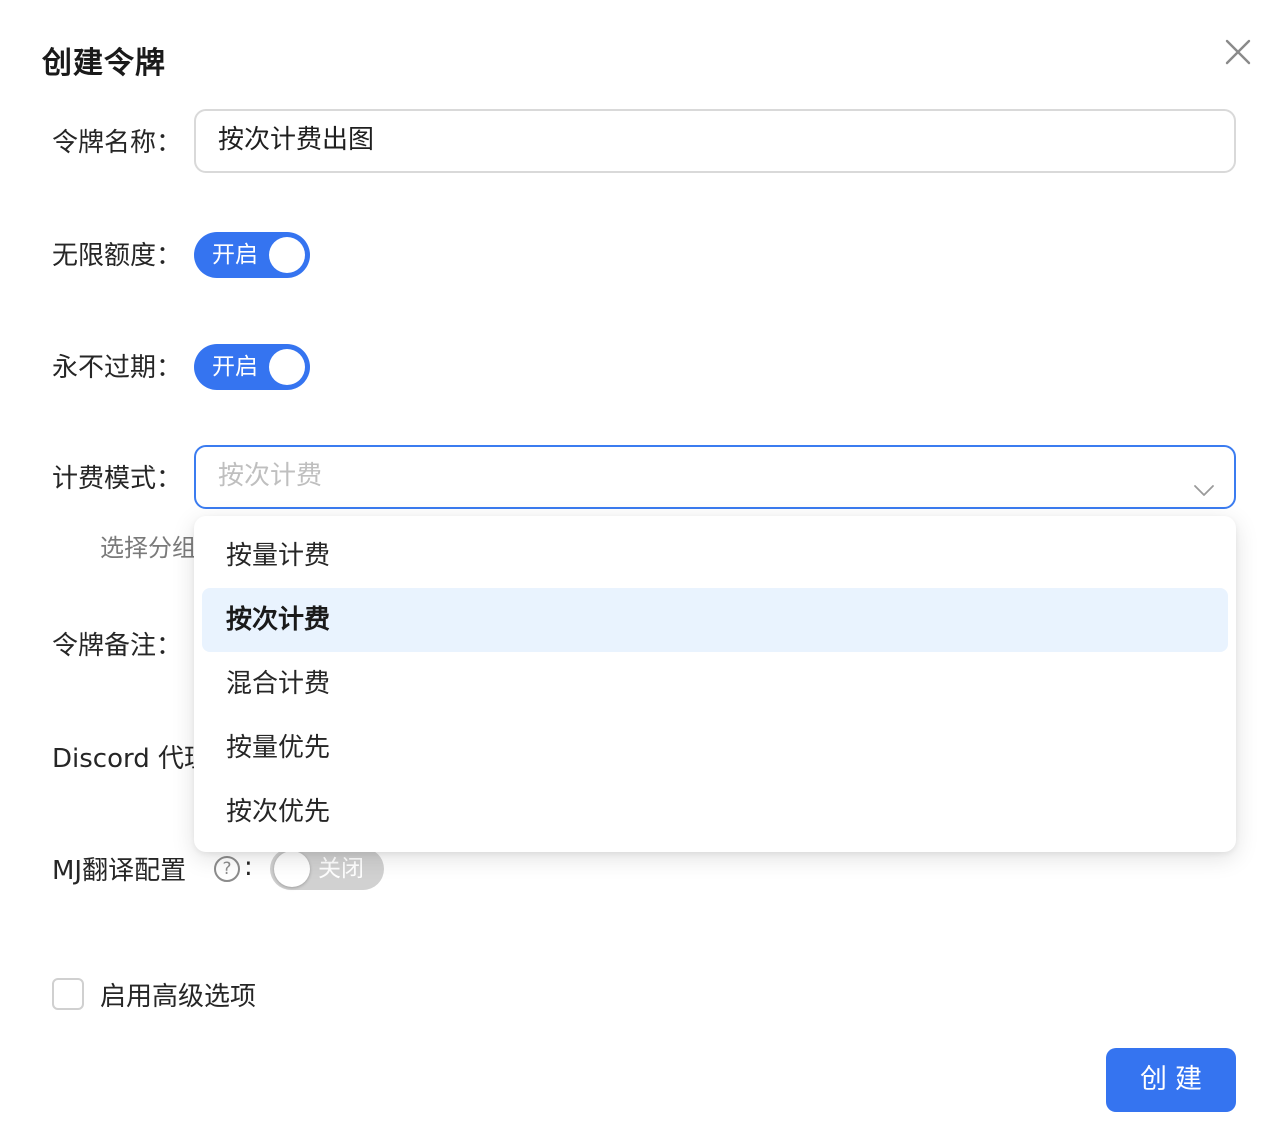 The width and height of the screenshot is (1286, 1146). What do you see at coordinates (117, 646) in the screenshot?
I see `token-remark-label: 令牌备注：` at bounding box center [117, 646].